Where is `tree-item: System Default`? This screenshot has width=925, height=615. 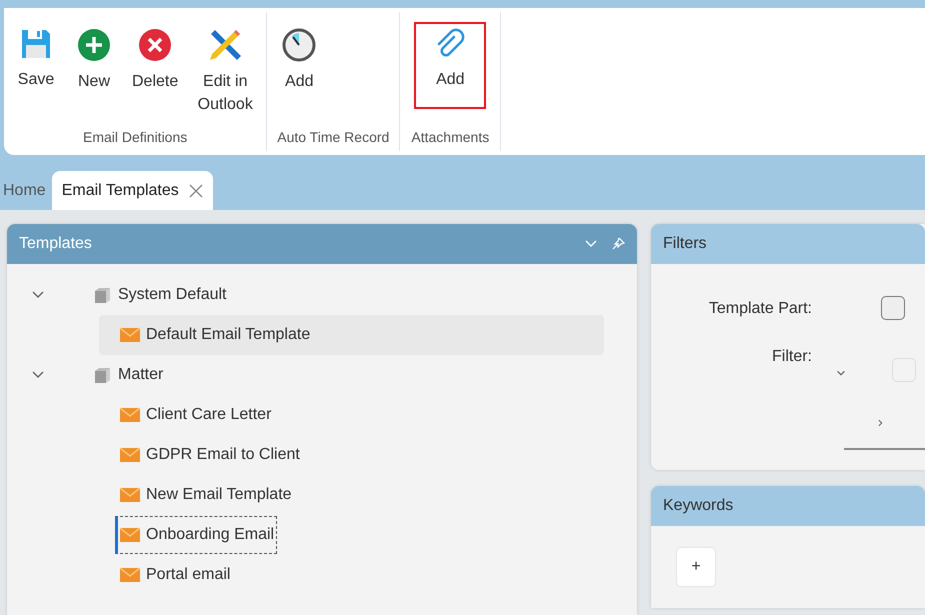
tree-item: System Default is located at coordinates (172, 295).